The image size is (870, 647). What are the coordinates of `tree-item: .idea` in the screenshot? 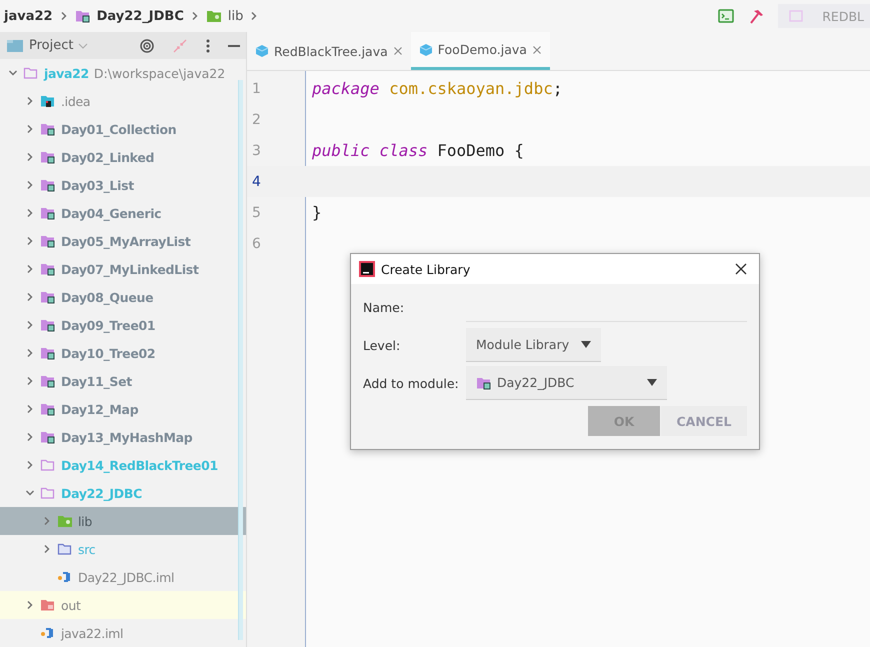 It's located at (123, 101).